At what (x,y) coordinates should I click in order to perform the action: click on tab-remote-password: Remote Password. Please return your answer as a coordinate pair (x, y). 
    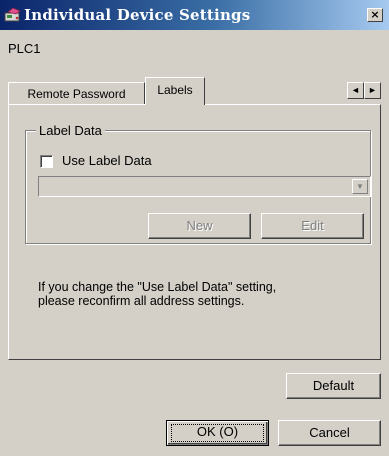
    Looking at the image, I should click on (76, 93).